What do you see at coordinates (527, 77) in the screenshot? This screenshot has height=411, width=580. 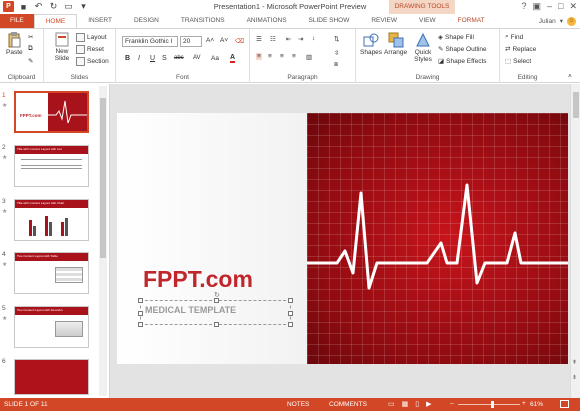 I see `editing-group-label: Editing` at bounding box center [527, 77].